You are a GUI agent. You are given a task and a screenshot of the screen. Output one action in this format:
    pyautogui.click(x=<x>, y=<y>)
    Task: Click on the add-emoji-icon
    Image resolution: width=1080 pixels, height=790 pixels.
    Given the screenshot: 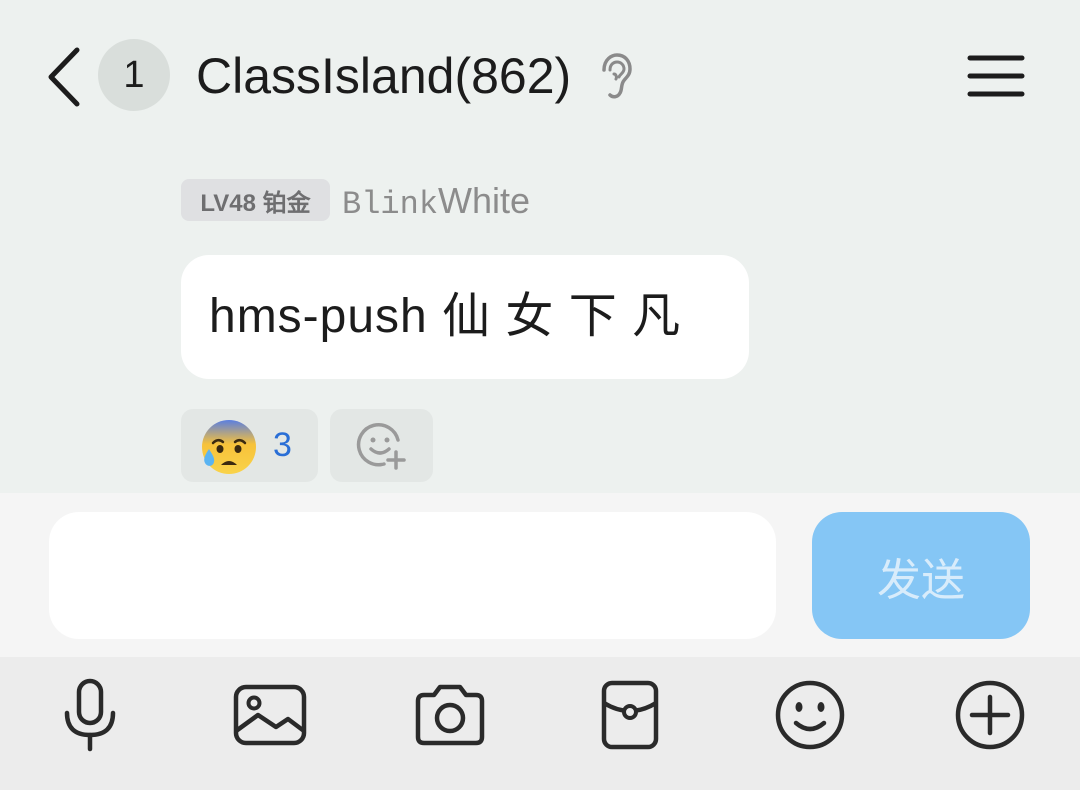 What is the action you would take?
    pyautogui.click(x=381, y=446)
    